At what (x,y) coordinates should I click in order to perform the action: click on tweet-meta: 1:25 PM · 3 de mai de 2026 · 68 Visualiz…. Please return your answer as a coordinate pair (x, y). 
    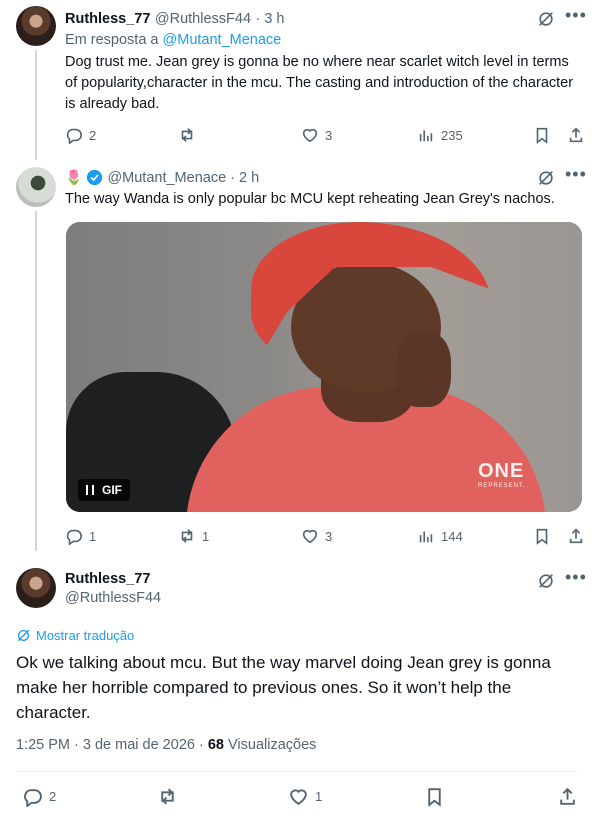
    Looking at the image, I should click on (166, 745).